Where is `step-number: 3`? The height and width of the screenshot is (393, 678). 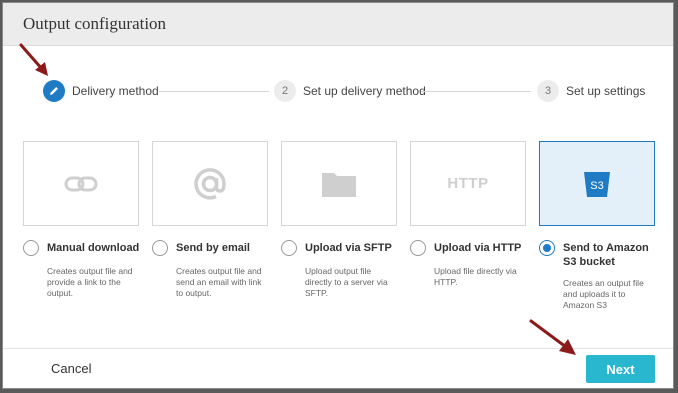
step-number: 3 is located at coordinates (548, 91).